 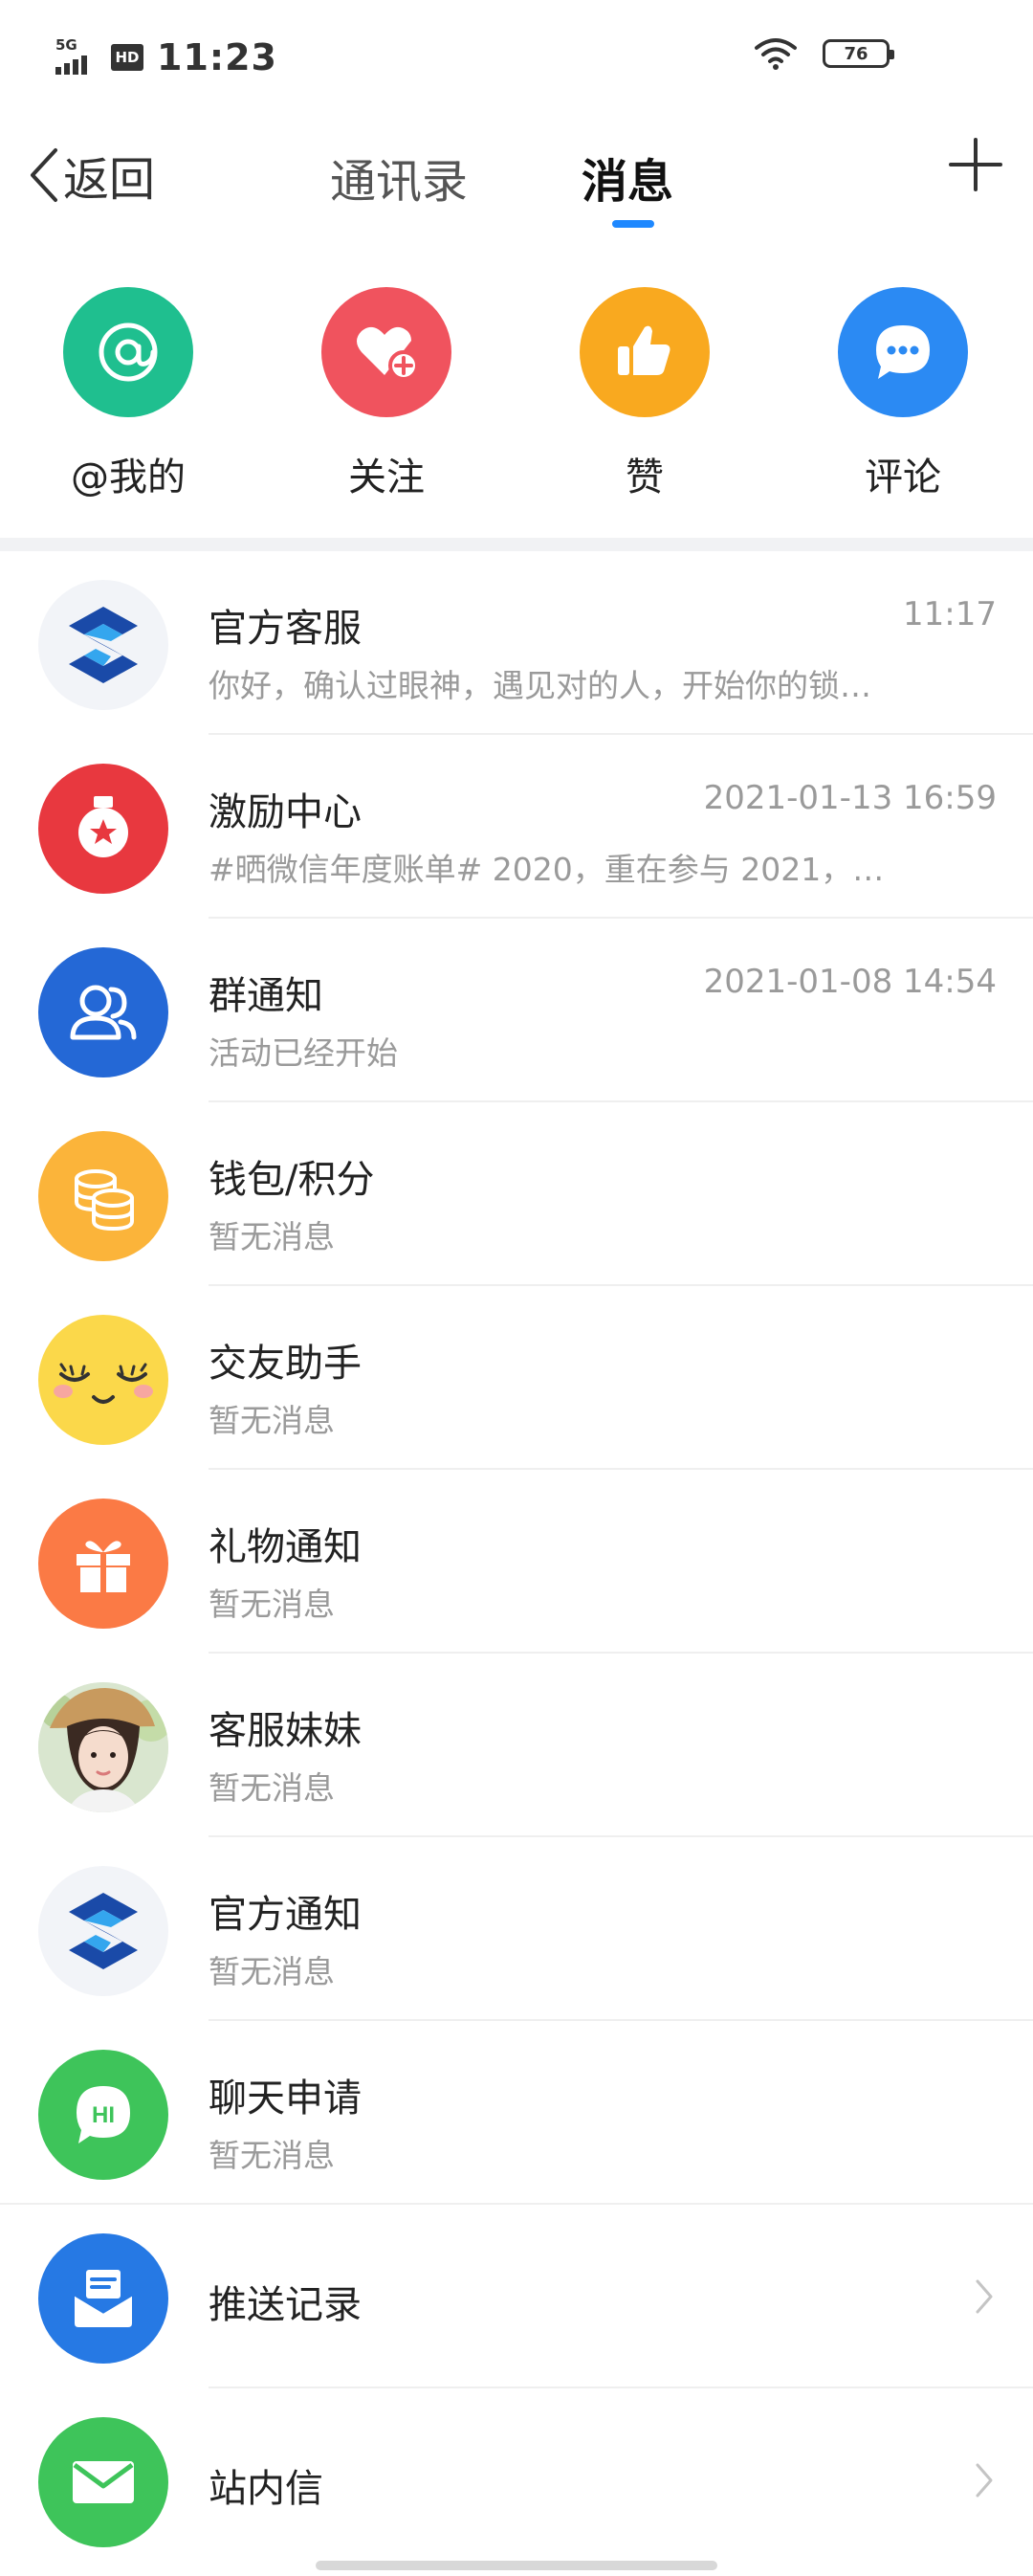 I want to click on quick-action-label: 赞, so click(x=645, y=477).